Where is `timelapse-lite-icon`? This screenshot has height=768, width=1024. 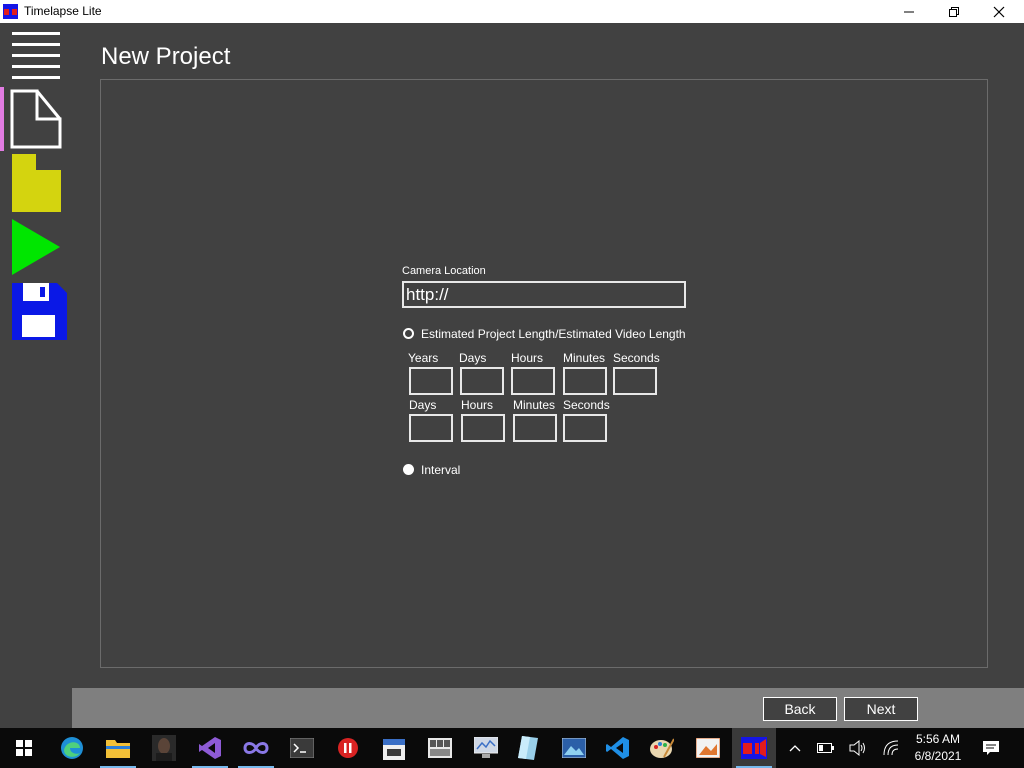 timelapse-lite-icon is located at coordinates (754, 748).